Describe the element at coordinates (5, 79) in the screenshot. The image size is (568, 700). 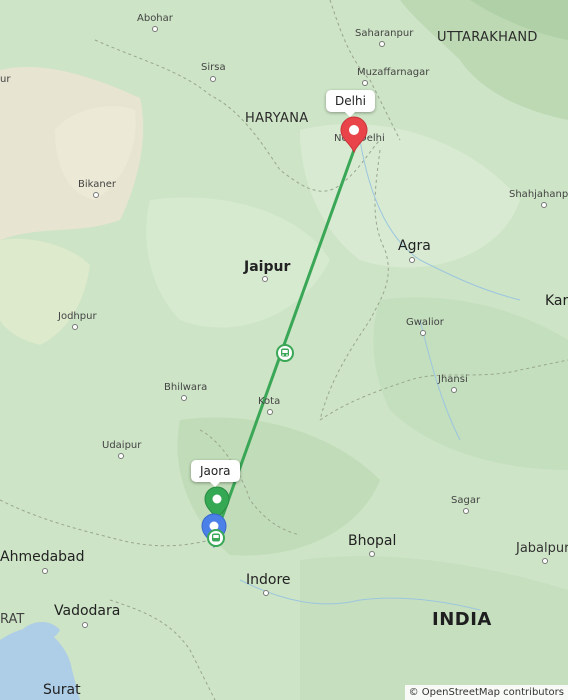
I see `edge-label-left: ur` at that location.